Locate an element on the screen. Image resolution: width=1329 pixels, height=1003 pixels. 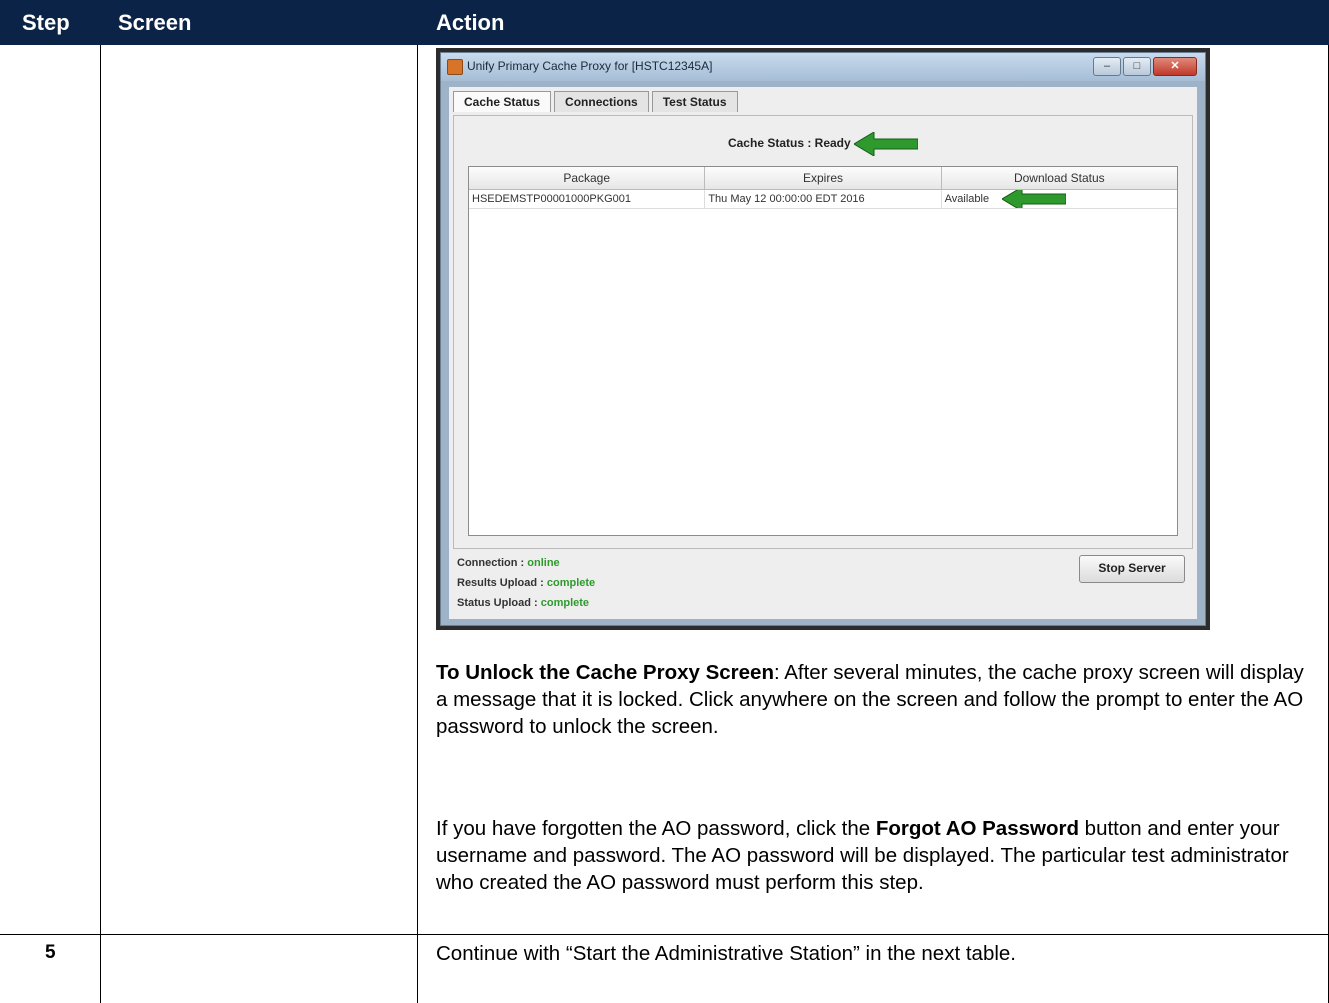
header-step: Step is located at coordinates (50, 22).